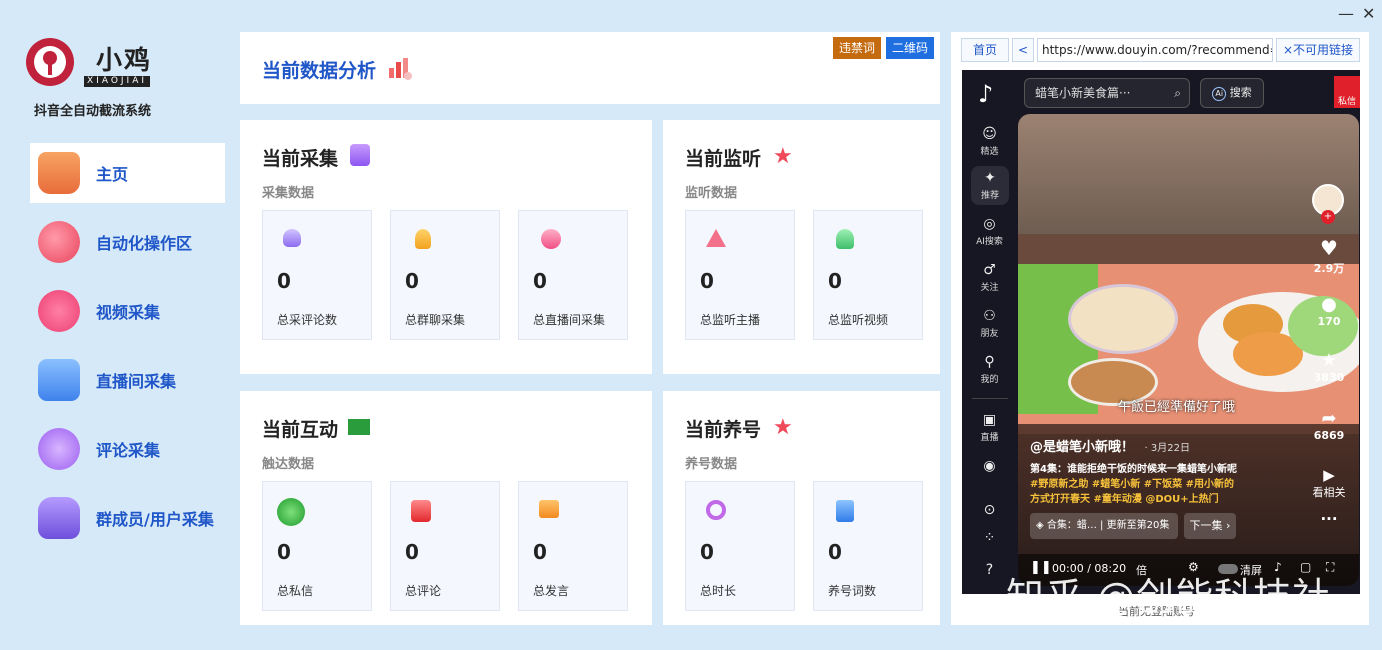  Describe the element at coordinates (1346, 13) in the screenshot. I see `minimize-button: —` at that location.